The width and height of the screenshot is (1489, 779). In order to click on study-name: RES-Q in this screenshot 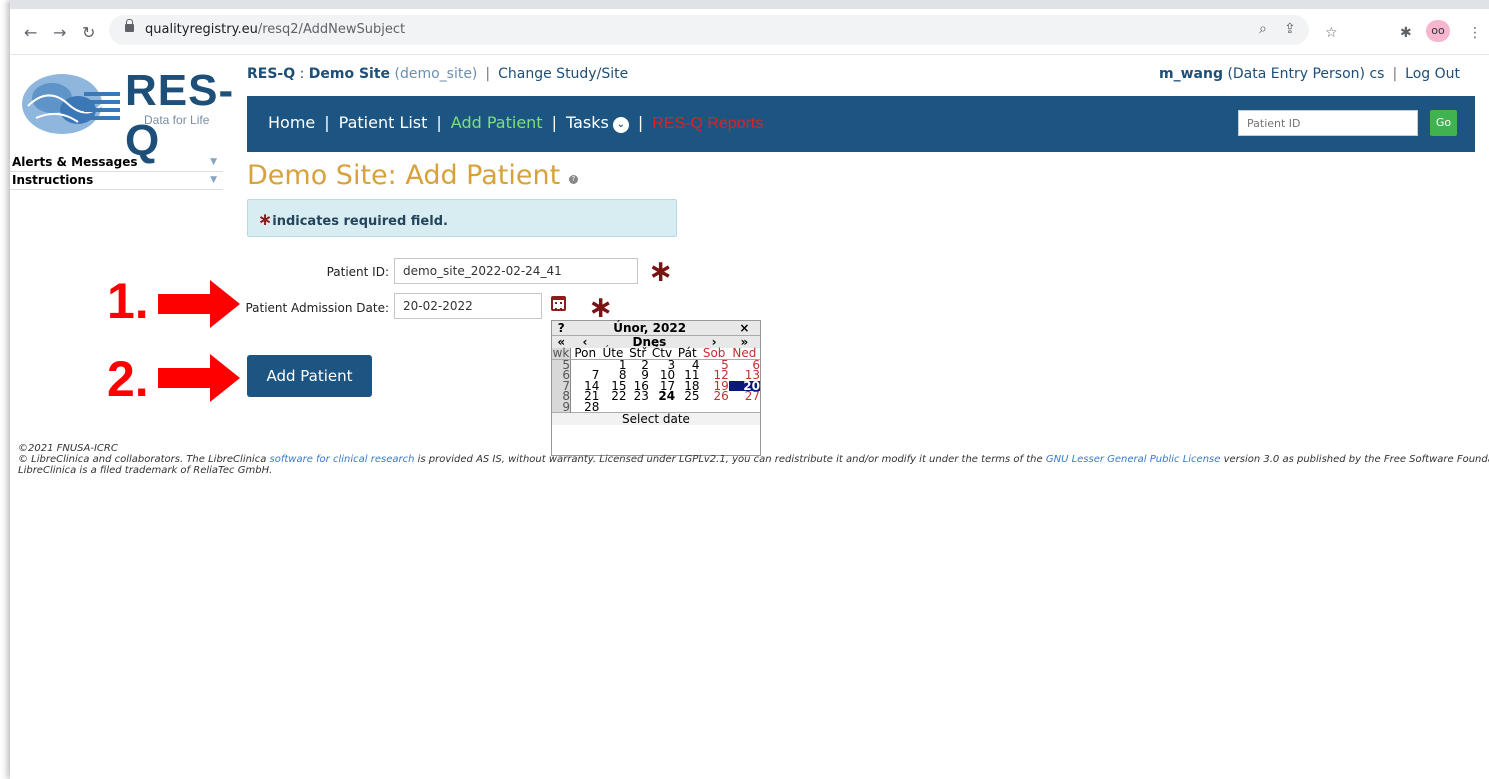, I will do `click(271, 74)`.